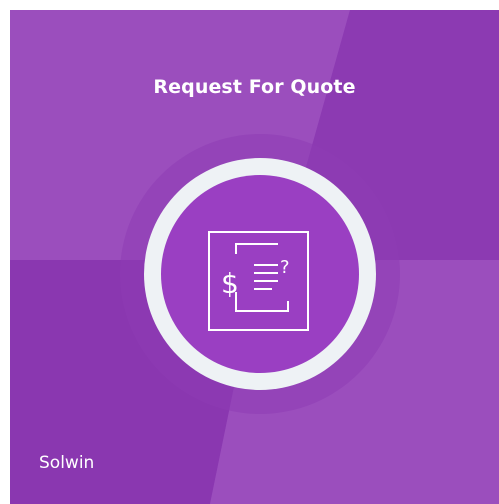 The width and height of the screenshot is (499, 504). Describe the element at coordinates (67, 463) in the screenshot. I see `brand-name: Solwin` at that location.